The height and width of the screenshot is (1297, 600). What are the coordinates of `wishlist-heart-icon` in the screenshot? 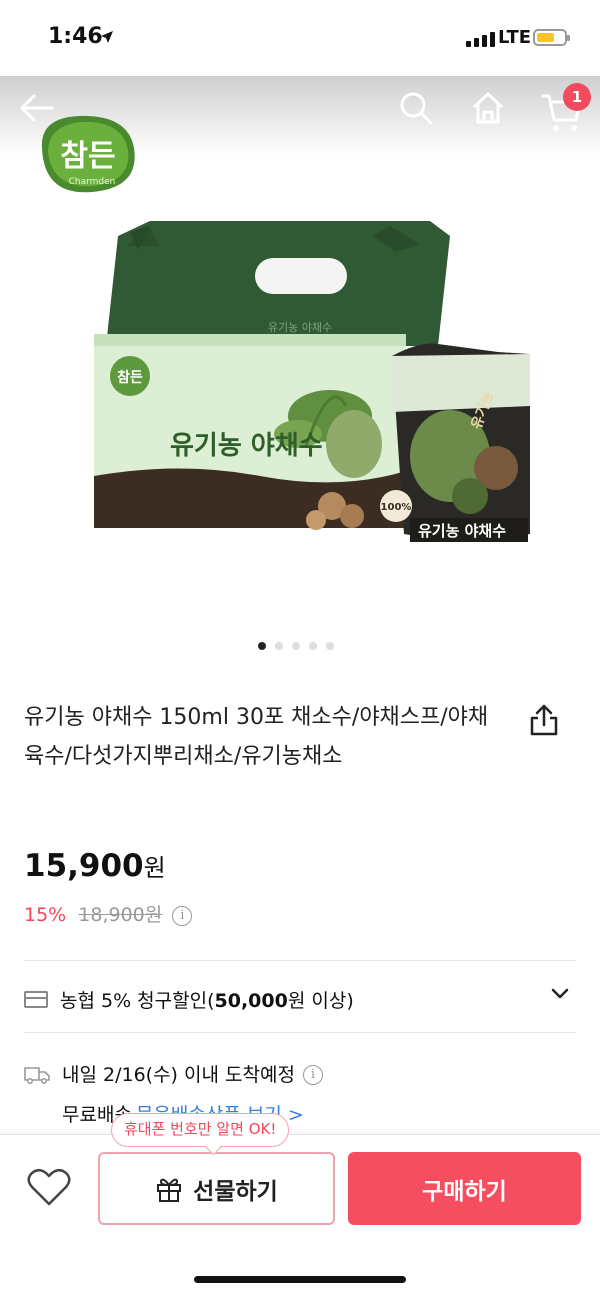 It's located at (49, 1188).